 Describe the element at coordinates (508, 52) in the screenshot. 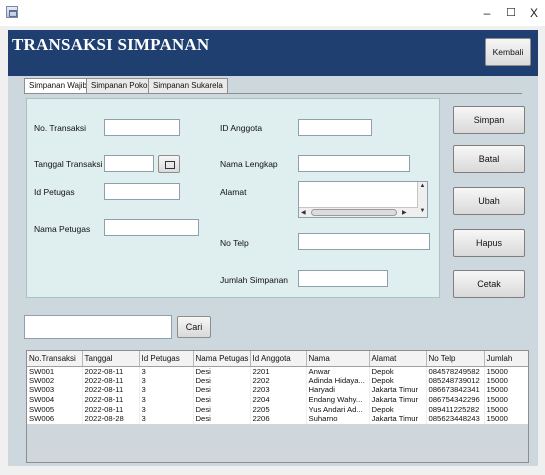

I see `back-button: Kembali` at that location.